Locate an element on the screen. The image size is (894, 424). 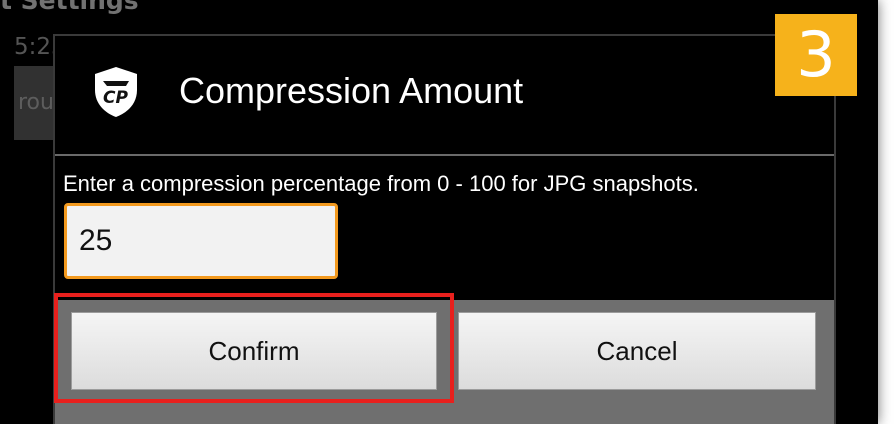
svg-text: CP is located at coordinates (115, 98).